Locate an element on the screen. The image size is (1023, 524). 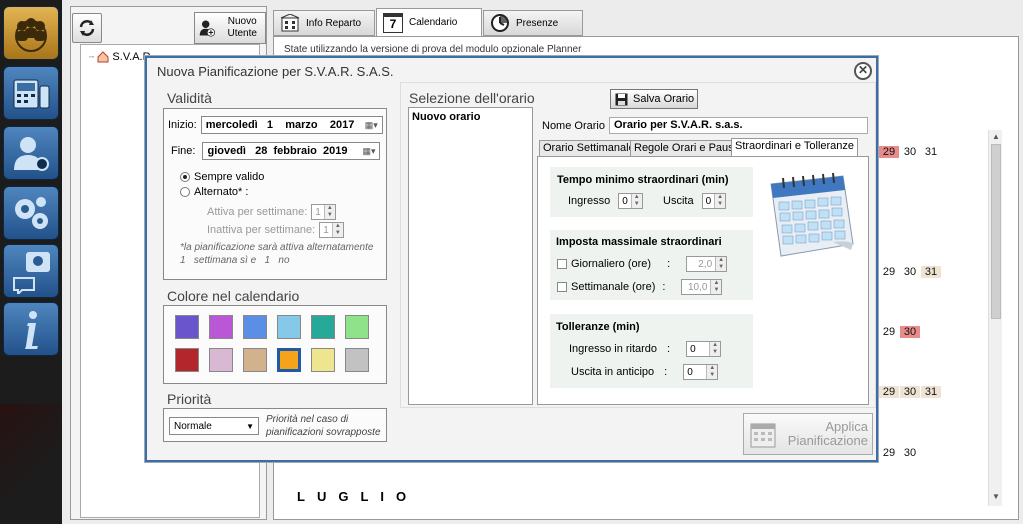
info-icon is located at coordinates (31, 329).